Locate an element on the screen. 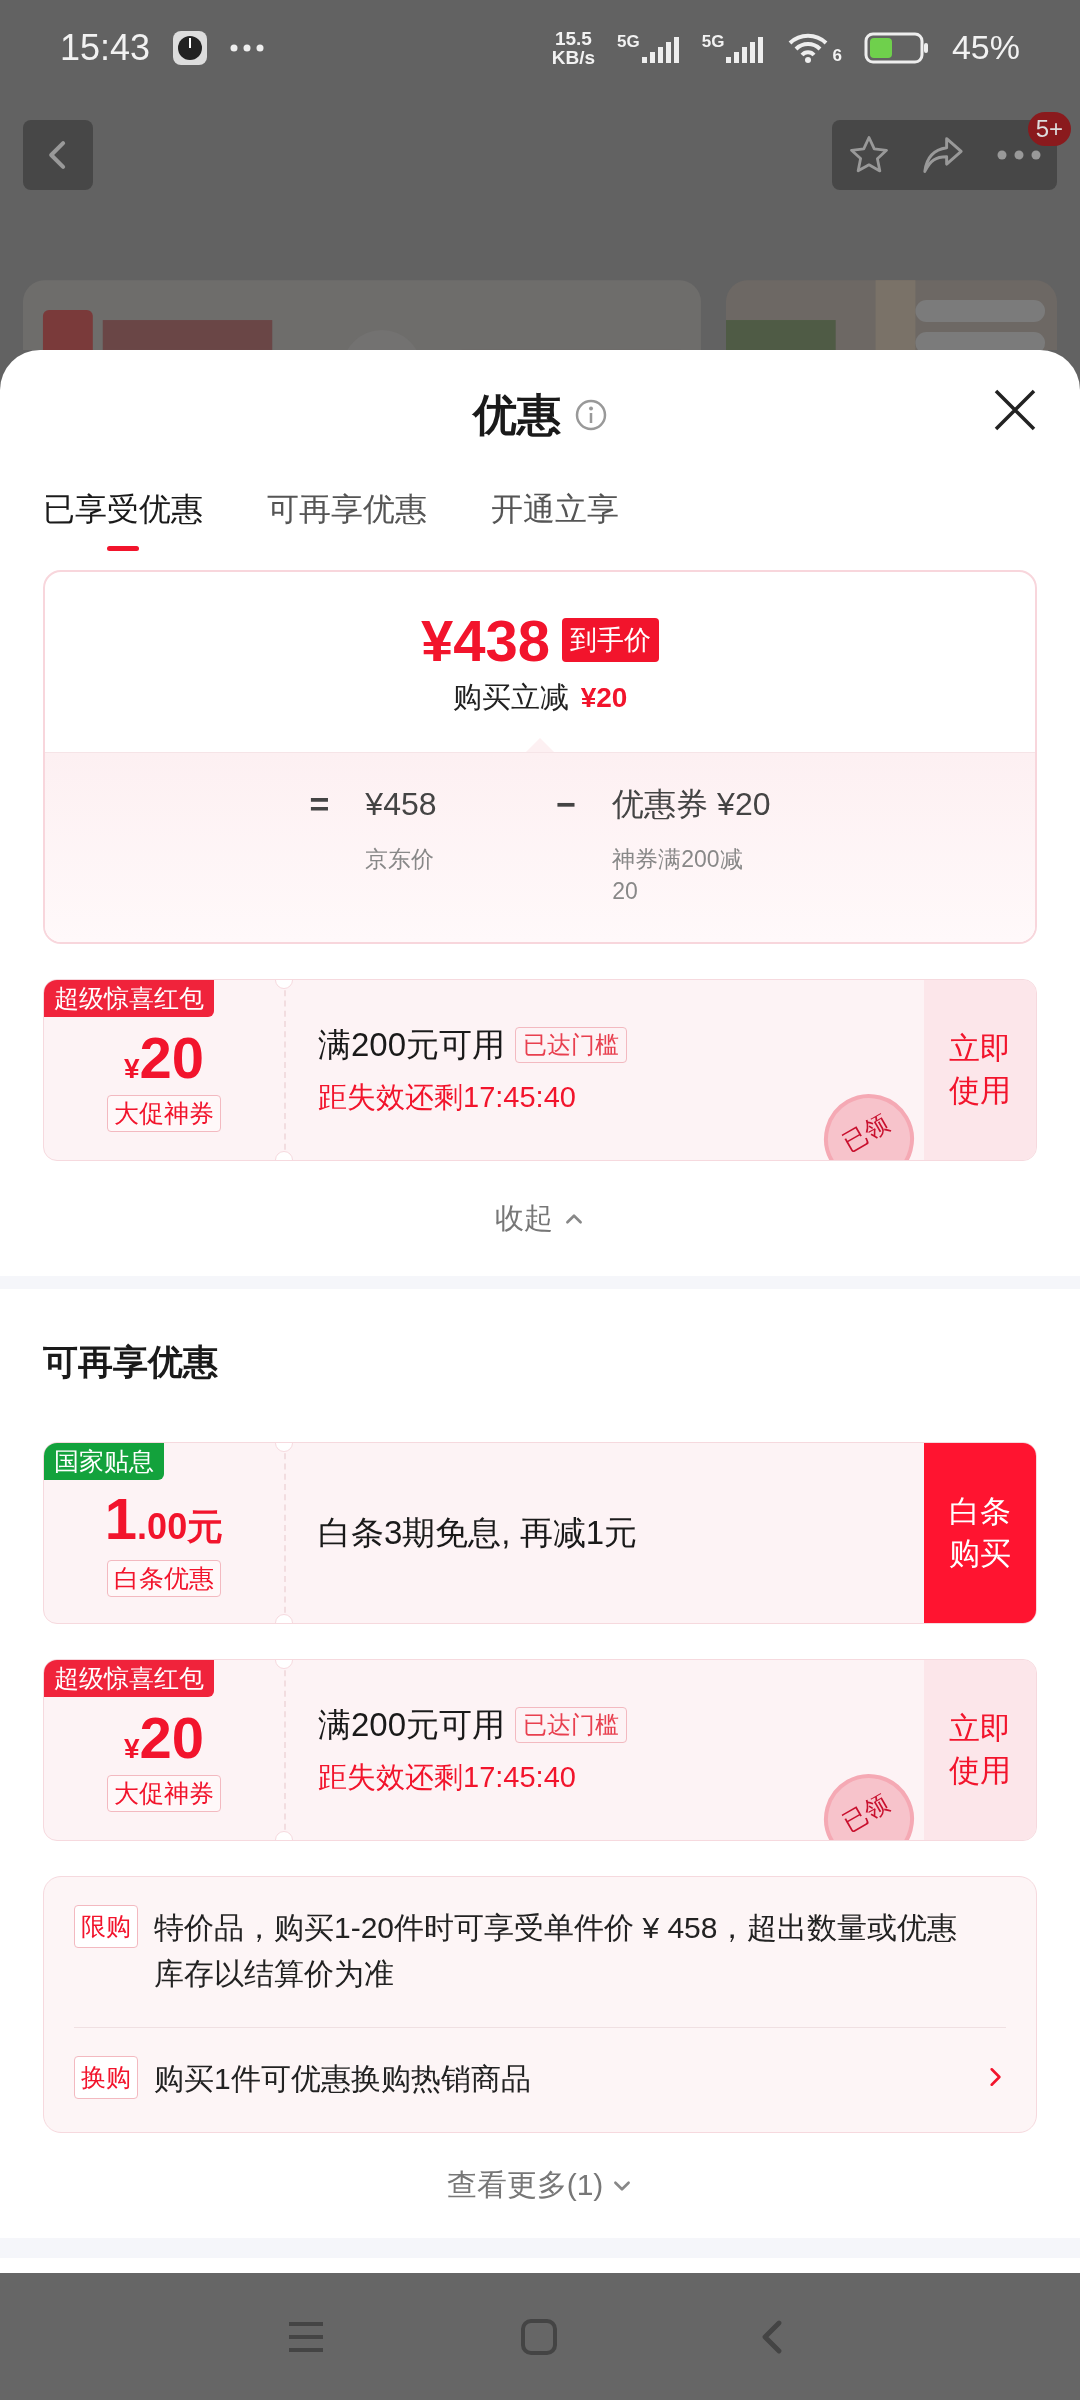  tab: 可再享优惠 is located at coordinates (347, 520).